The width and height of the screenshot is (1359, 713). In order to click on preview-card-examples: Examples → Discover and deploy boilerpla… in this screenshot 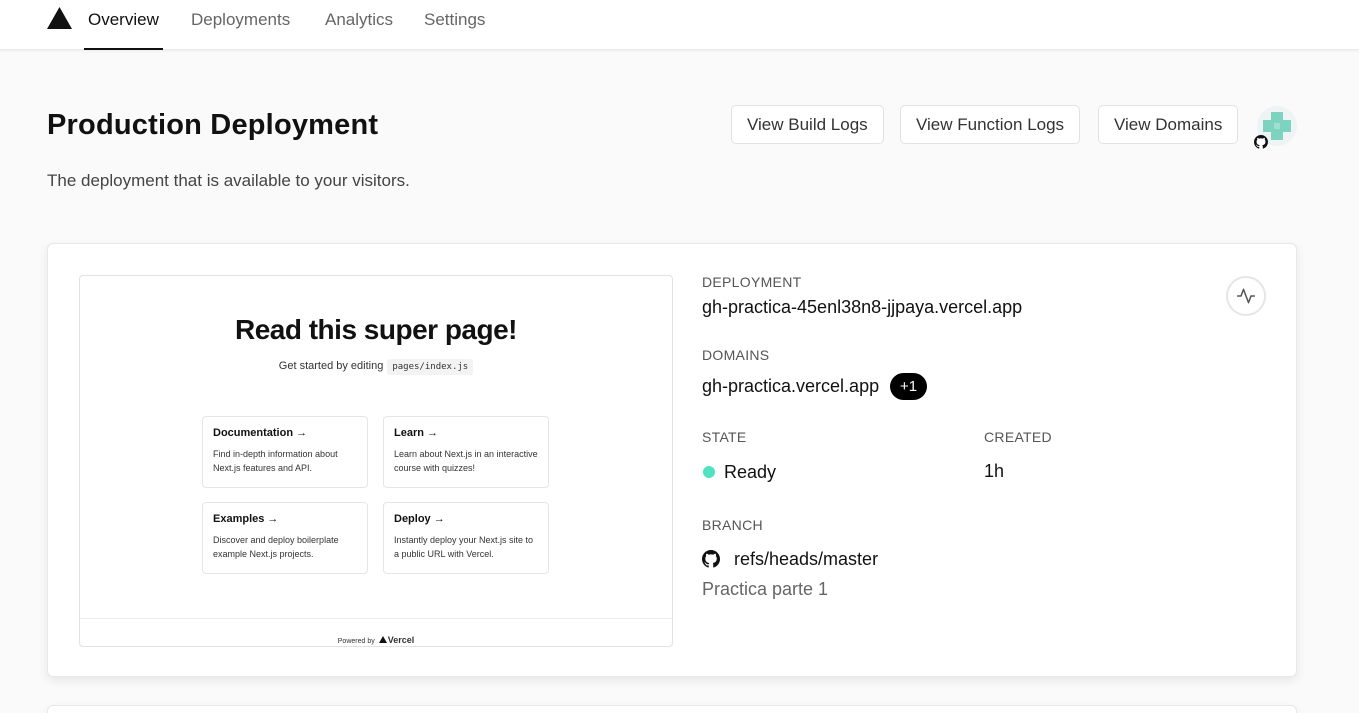, I will do `click(285, 538)`.